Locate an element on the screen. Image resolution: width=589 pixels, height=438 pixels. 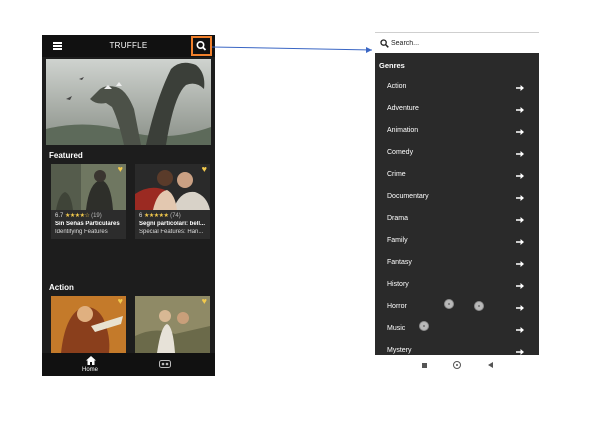
genres-heading: Genres is located at coordinates (392, 65).